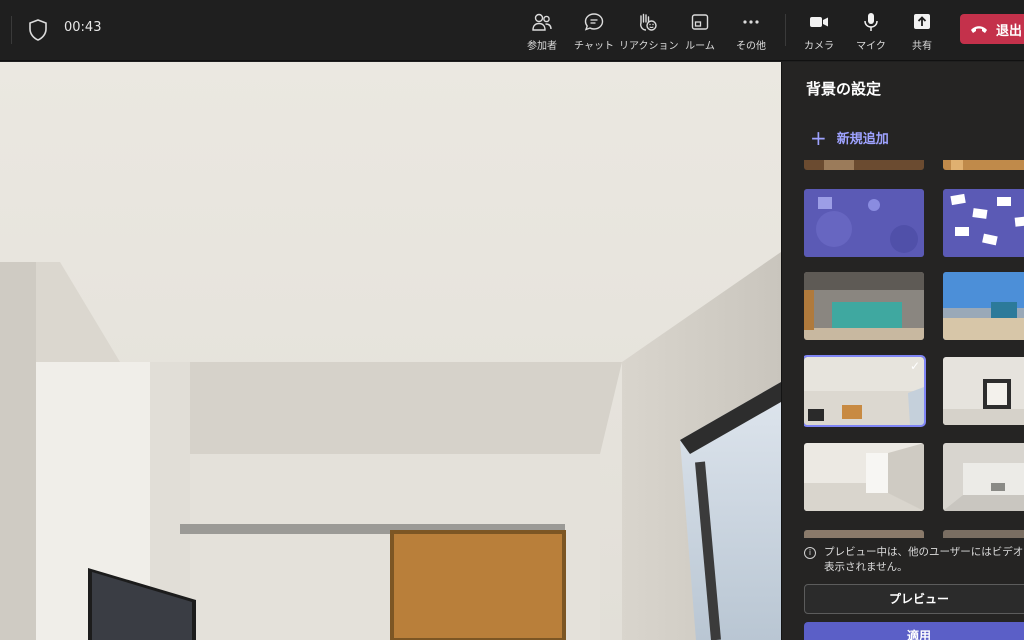 This screenshot has width=1024, height=640. What do you see at coordinates (992, 29) in the screenshot?
I see `leave-button: 退出` at bounding box center [992, 29].